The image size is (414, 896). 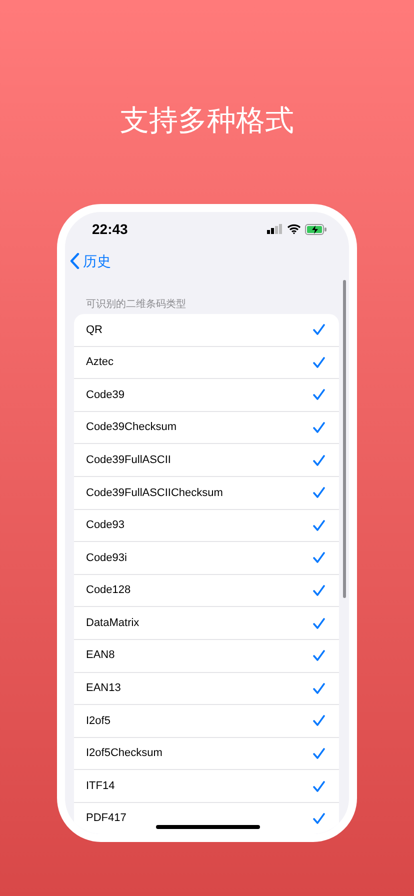 I want to click on list-item: I2of5Checksum, so click(x=206, y=754).